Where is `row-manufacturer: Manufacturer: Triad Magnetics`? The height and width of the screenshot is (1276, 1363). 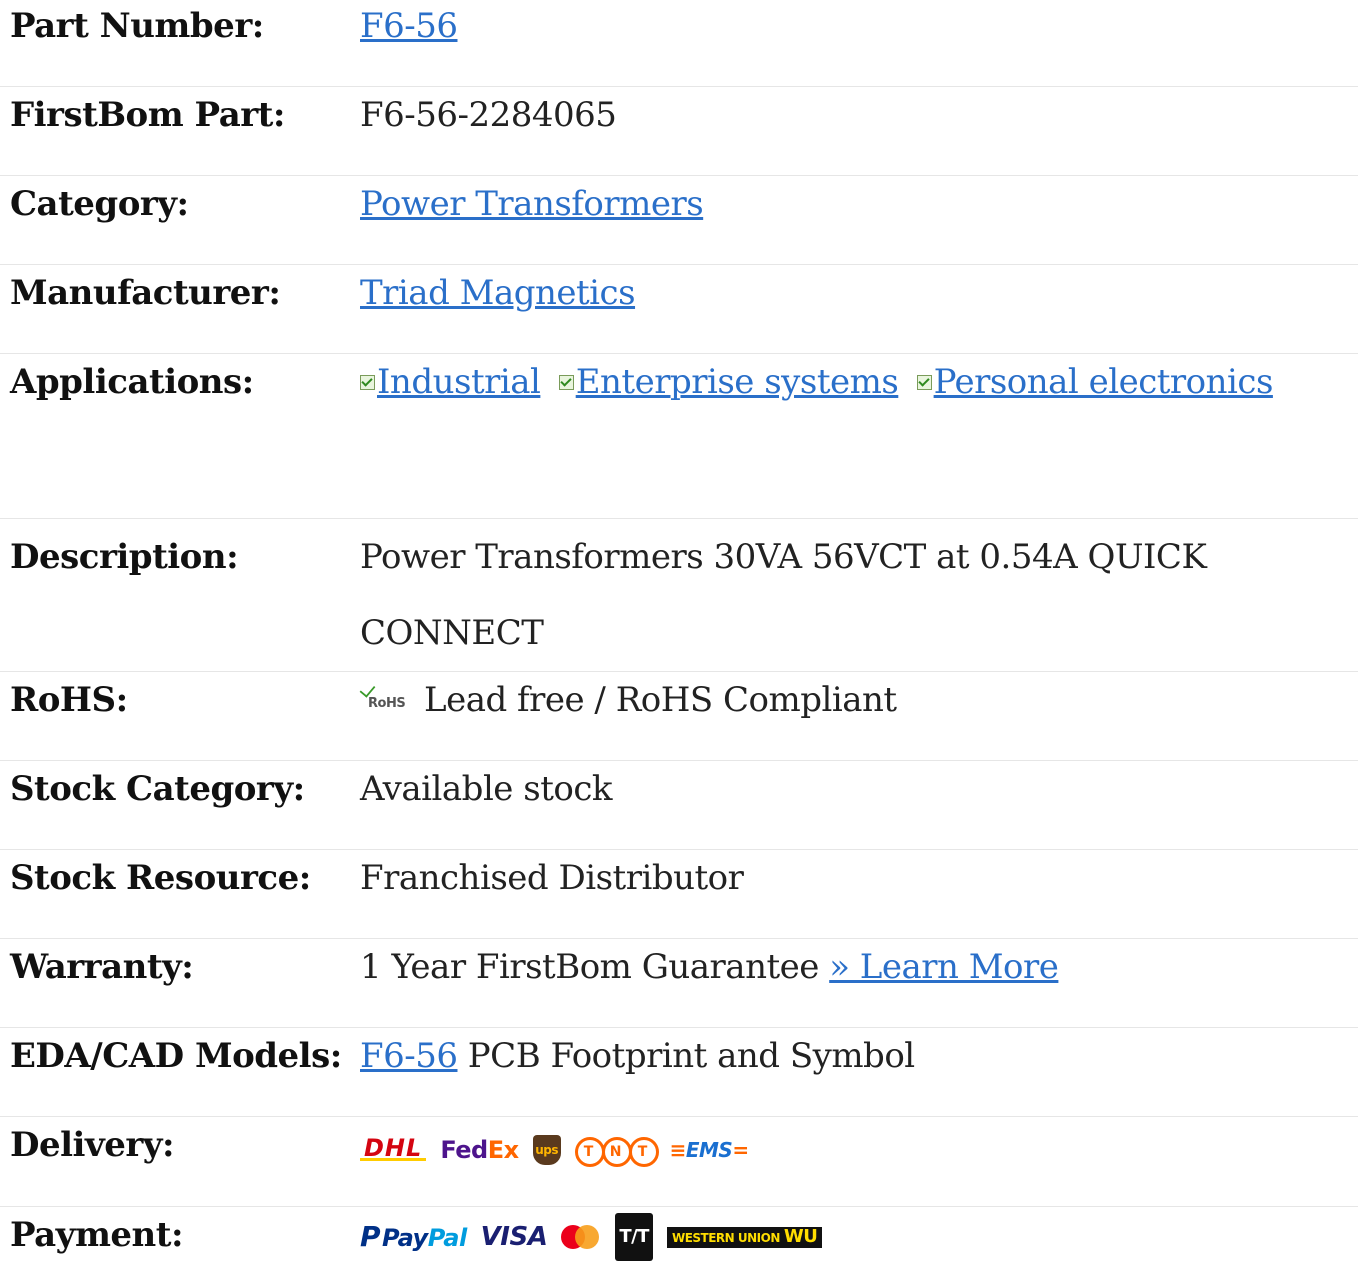 row-manufacturer: Manufacturer: Triad Magnetics is located at coordinates (679, 309).